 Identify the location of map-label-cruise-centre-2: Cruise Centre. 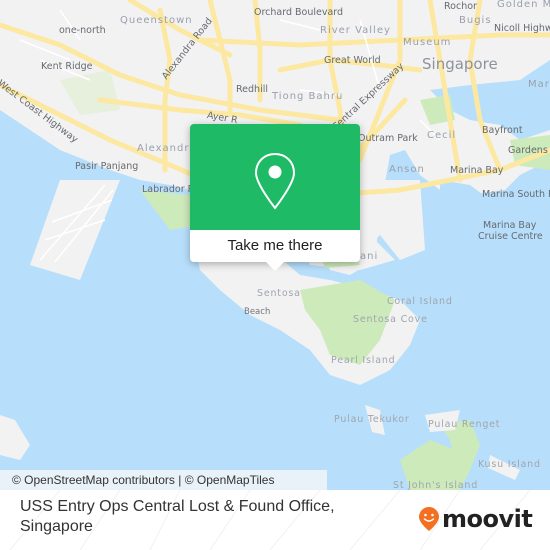
(510, 236).